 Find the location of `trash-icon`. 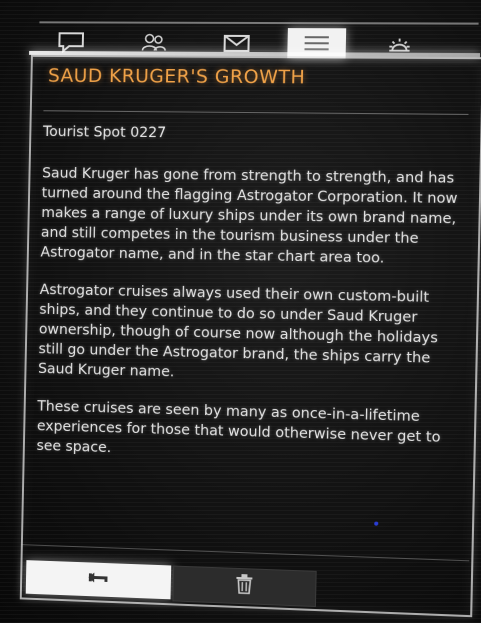

trash-icon is located at coordinates (244, 586).